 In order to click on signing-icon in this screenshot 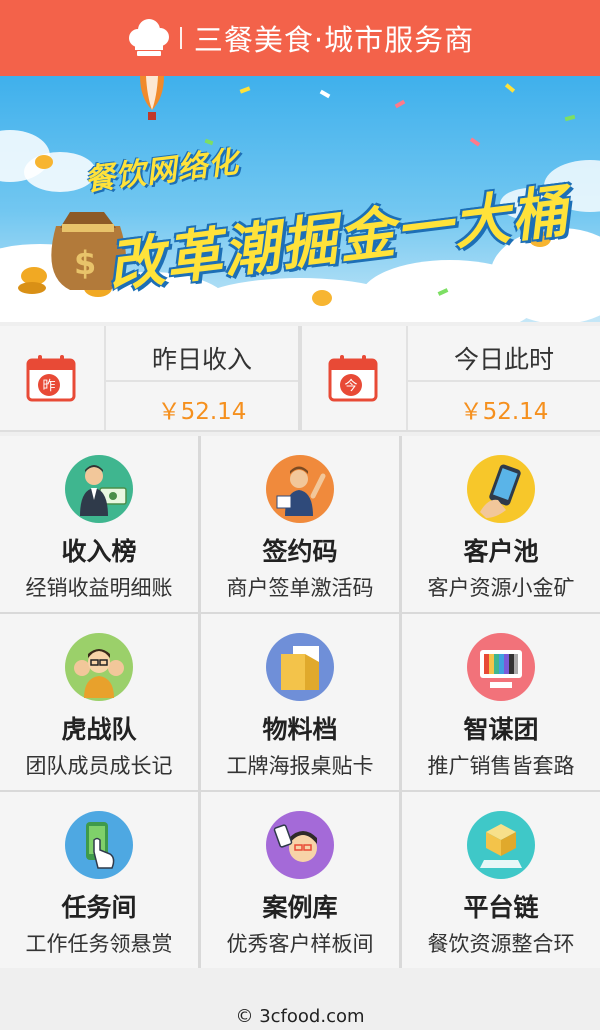, I will do `click(300, 489)`.